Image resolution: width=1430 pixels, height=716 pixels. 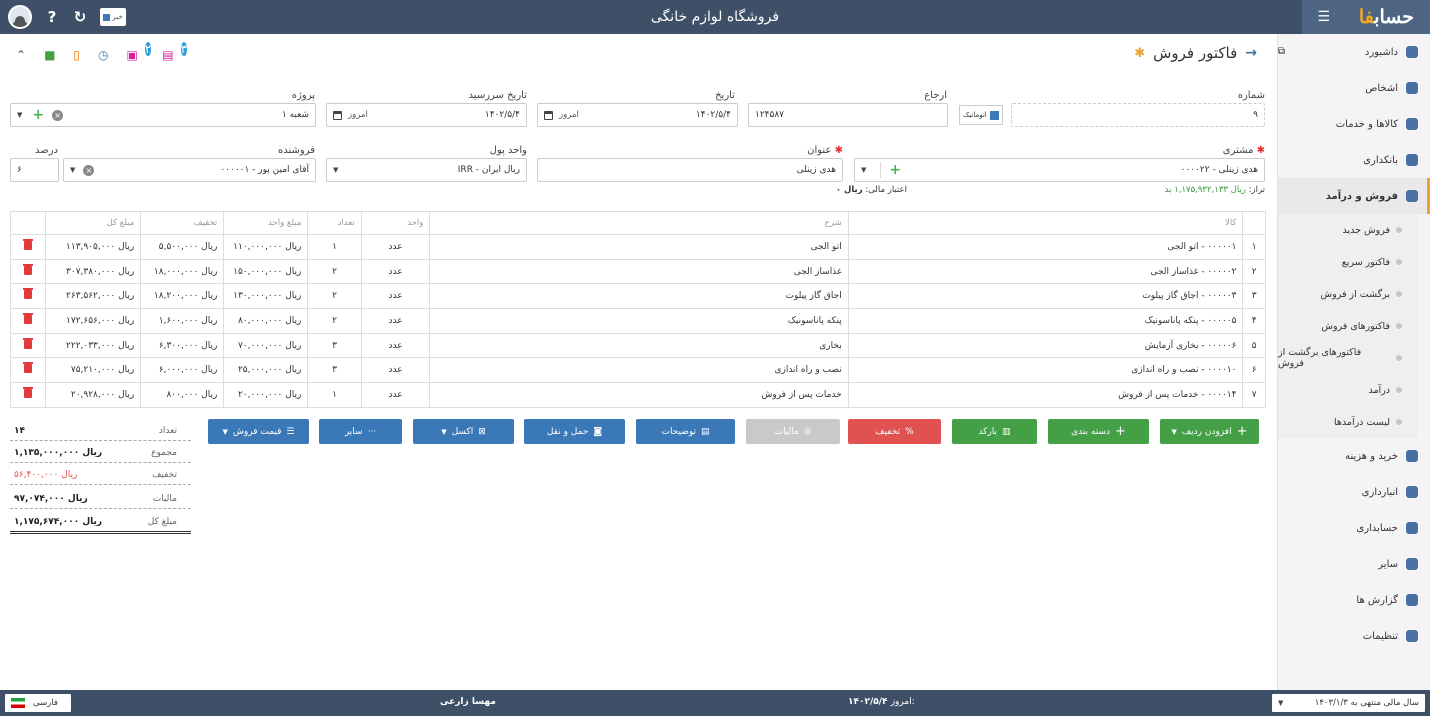 I want to click on fiscal-year-select: ▼ سال مالی منتهی به ۱۴۰۳/۱/۳, so click(x=1348, y=703).